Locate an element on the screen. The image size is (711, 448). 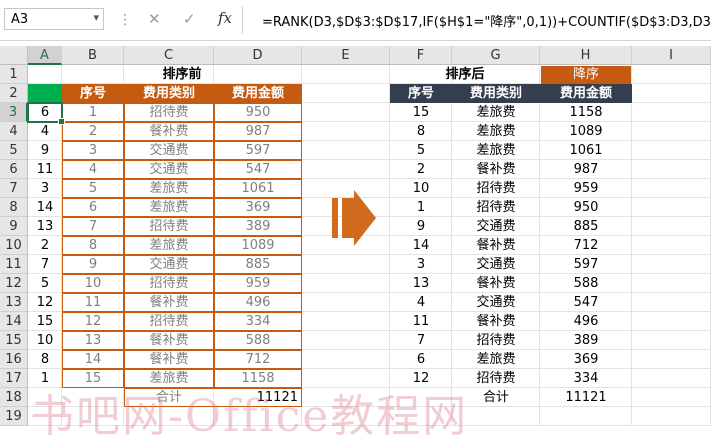
right-table-cell: 9 is located at coordinates (421, 226).